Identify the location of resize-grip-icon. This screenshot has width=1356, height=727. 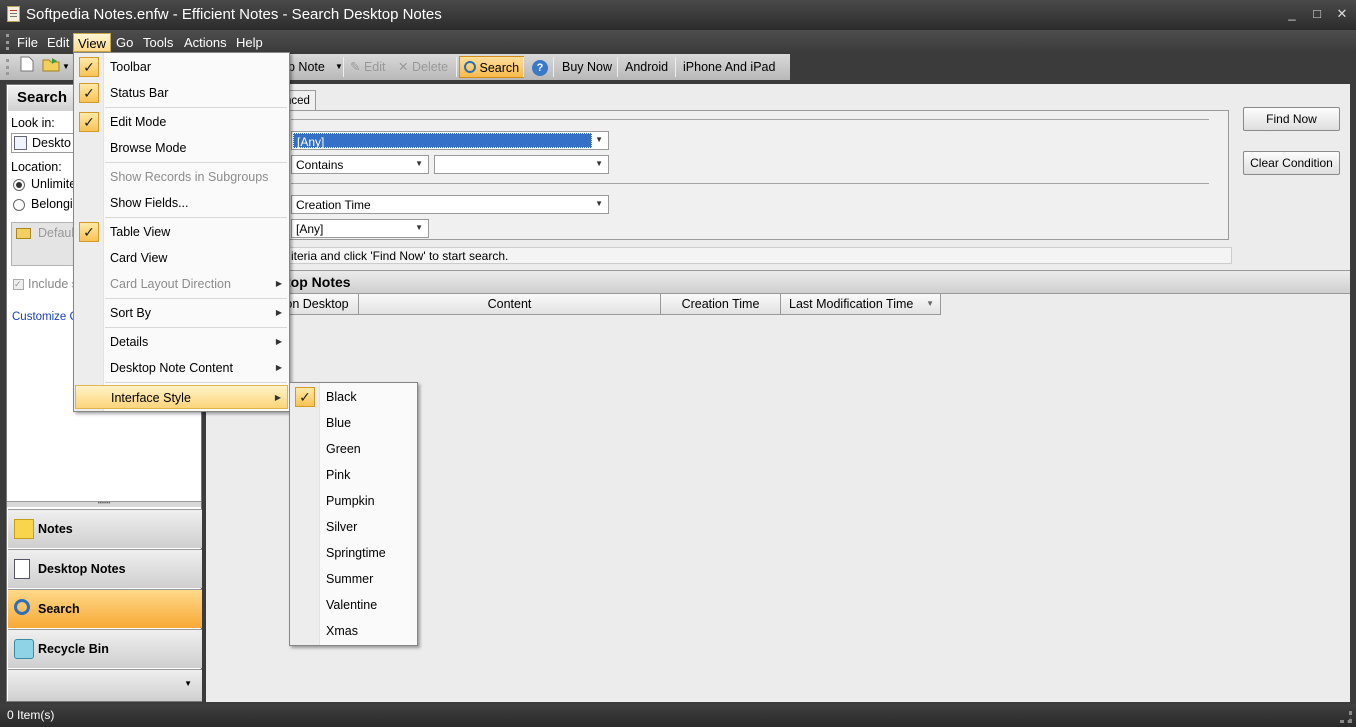
(1346, 717).